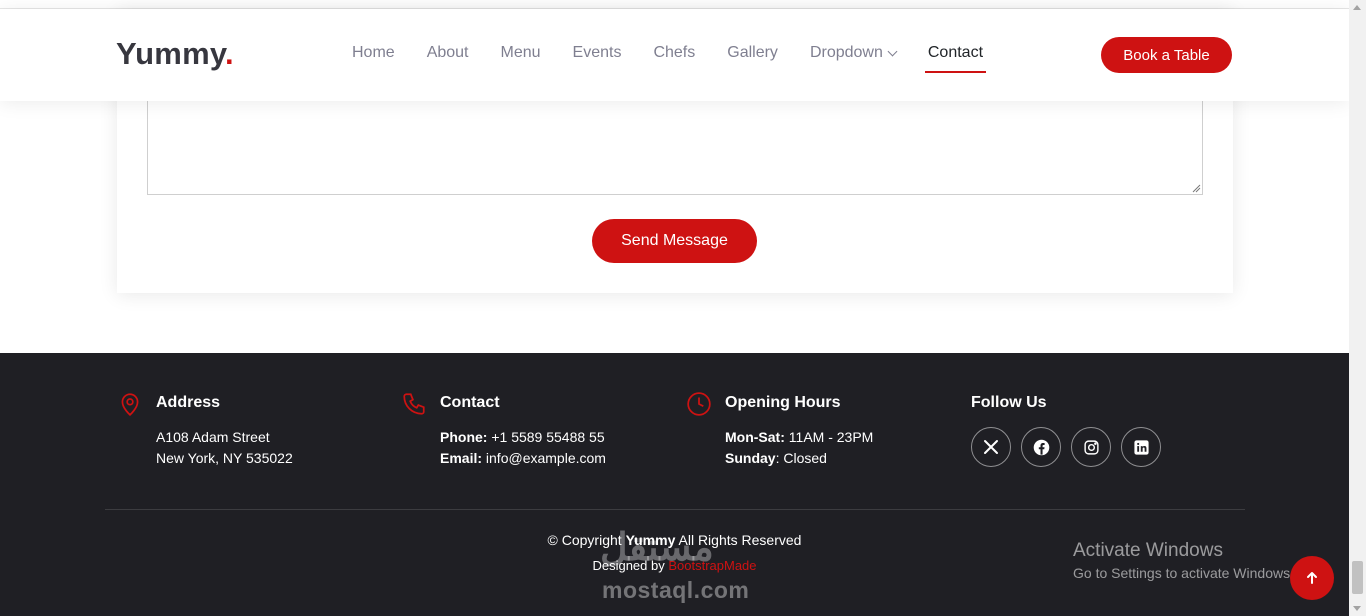 This screenshot has width=1366, height=616. What do you see at coordinates (464, 437) in the screenshot?
I see `phone-label: Phone:` at bounding box center [464, 437].